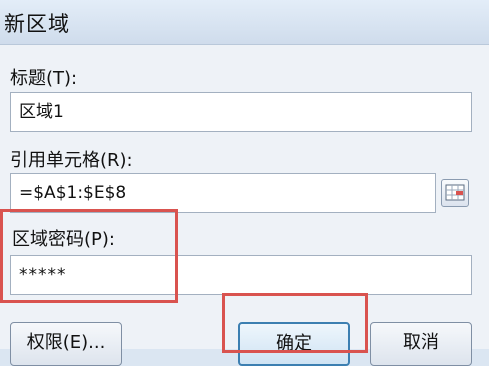 The image size is (489, 366). Describe the element at coordinates (241, 275) in the screenshot. I see `password-input: *****` at that location.